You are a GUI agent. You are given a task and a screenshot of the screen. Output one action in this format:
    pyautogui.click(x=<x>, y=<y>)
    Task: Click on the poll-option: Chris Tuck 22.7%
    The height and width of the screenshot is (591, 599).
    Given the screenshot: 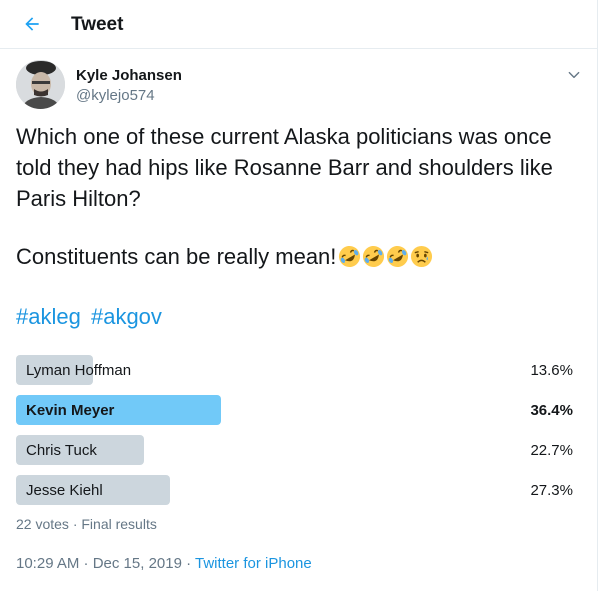 What is the action you would take?
    pyautogui.click(x=298, y=450)
    